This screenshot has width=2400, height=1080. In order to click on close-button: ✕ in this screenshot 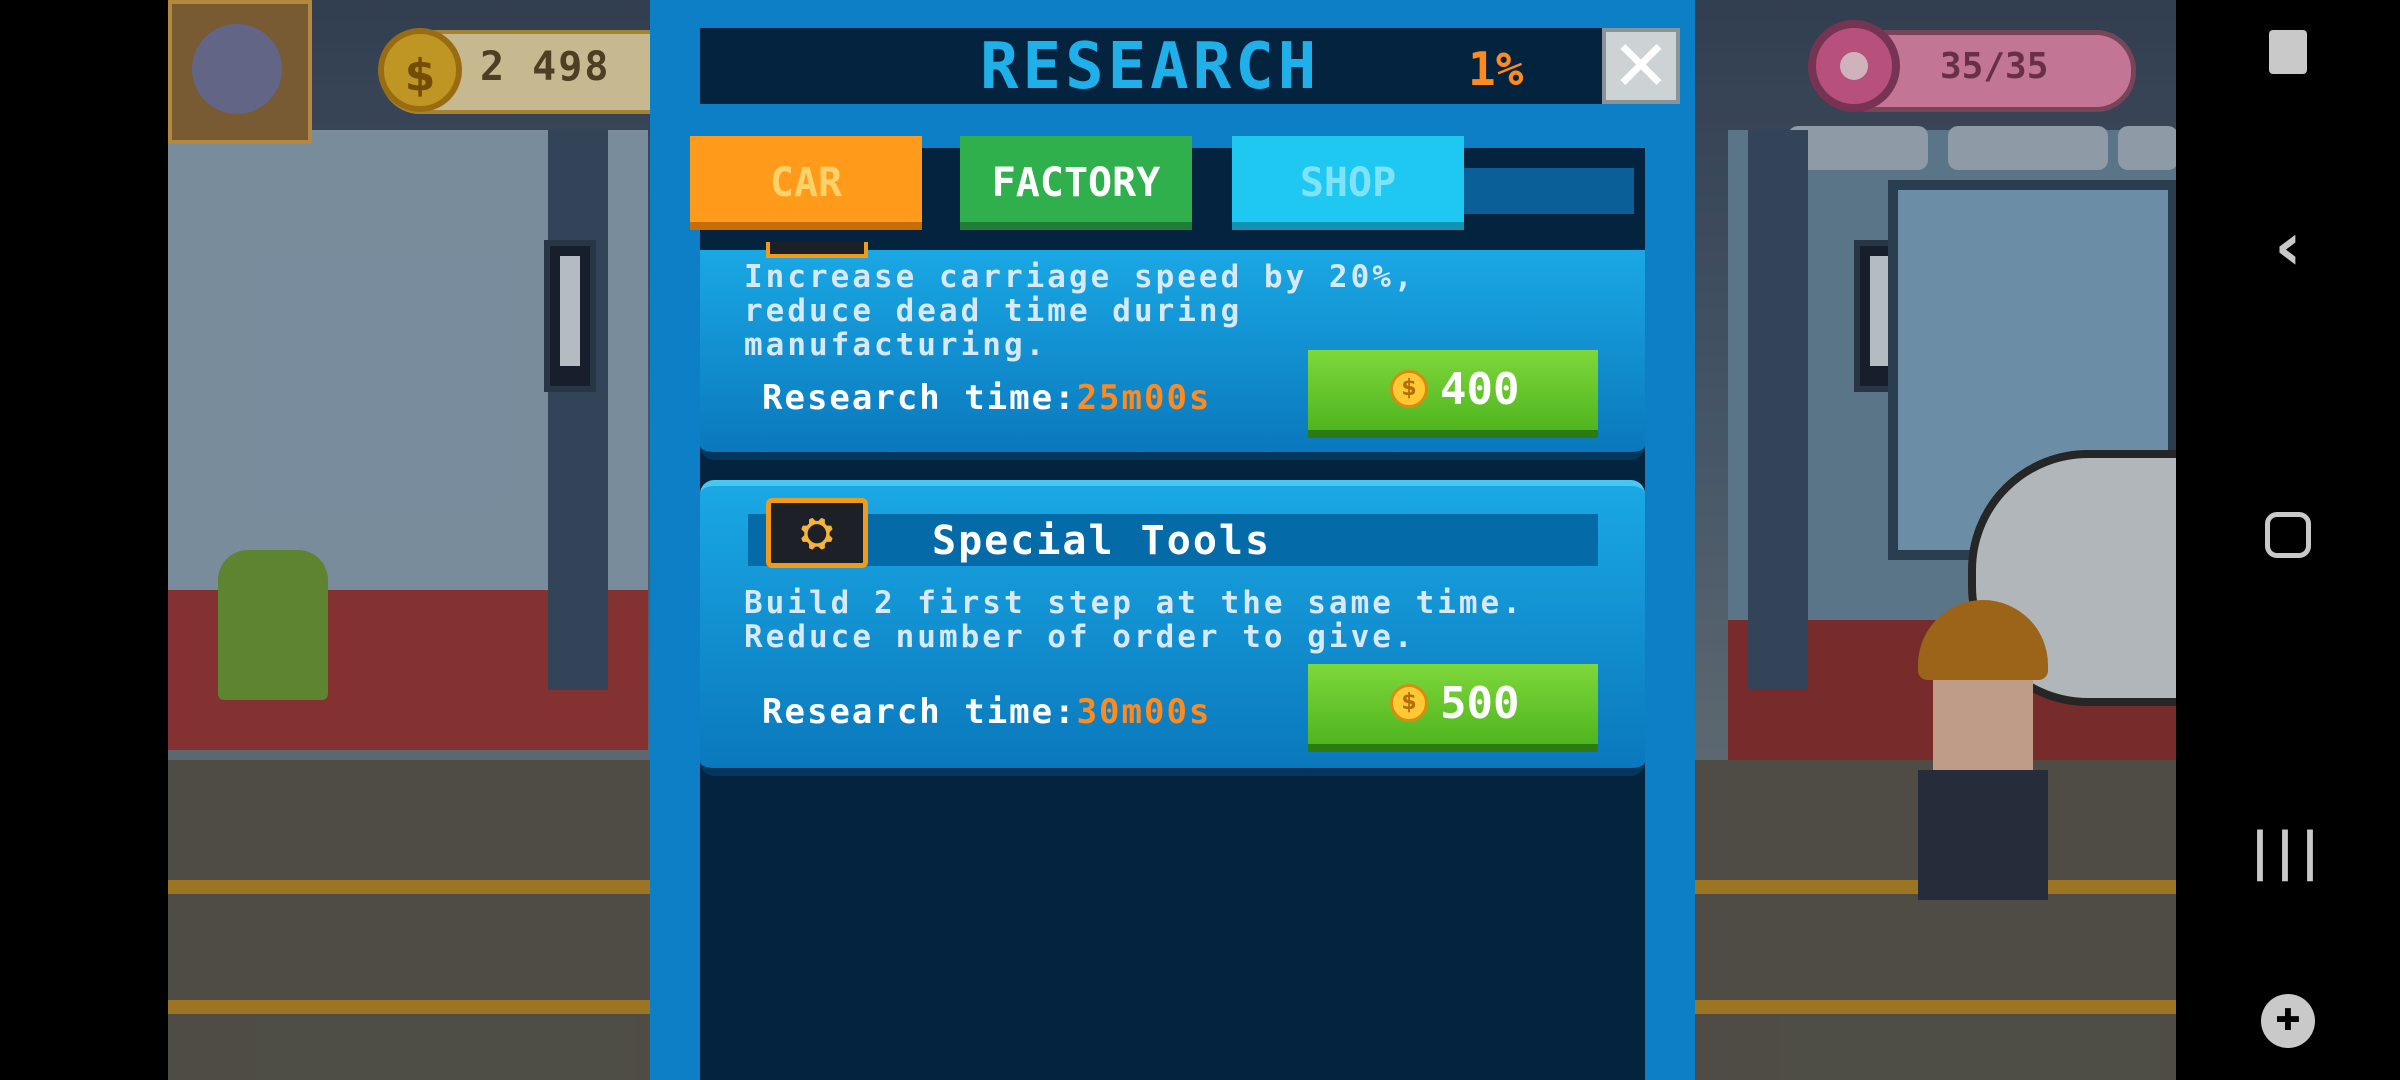, I will do `click(1641, 66)`.